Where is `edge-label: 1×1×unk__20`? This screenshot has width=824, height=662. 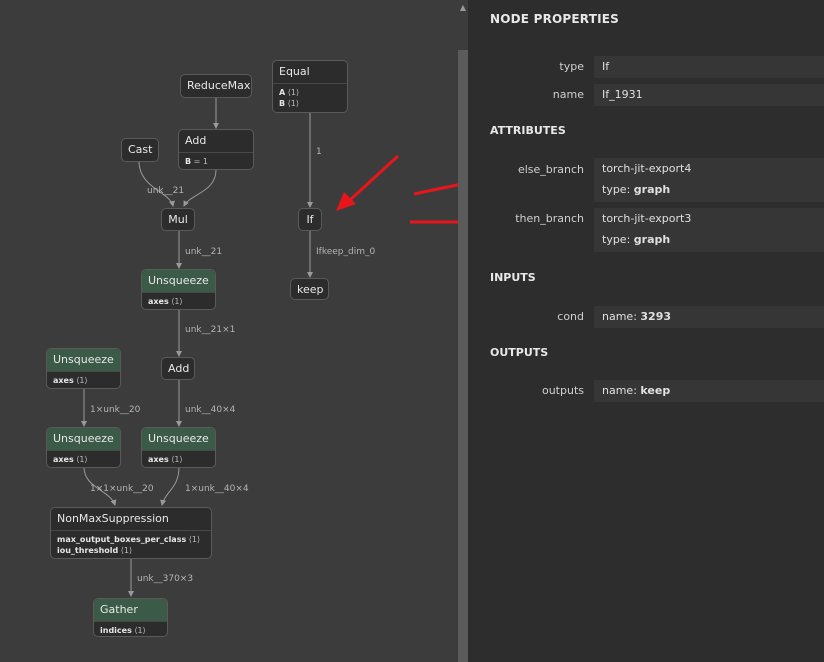
edge-label: 1×1×unk__20 is located at coordinates (122, 489).